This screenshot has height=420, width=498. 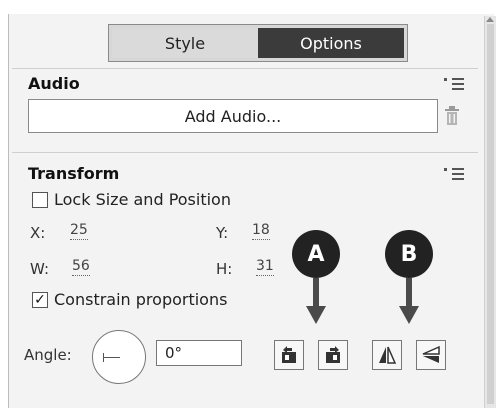 What do you see at coordinates (142, 199) in the screenshot?
I see `lock-size-label: Lock Size and Position` at bounding box center [142, 199].